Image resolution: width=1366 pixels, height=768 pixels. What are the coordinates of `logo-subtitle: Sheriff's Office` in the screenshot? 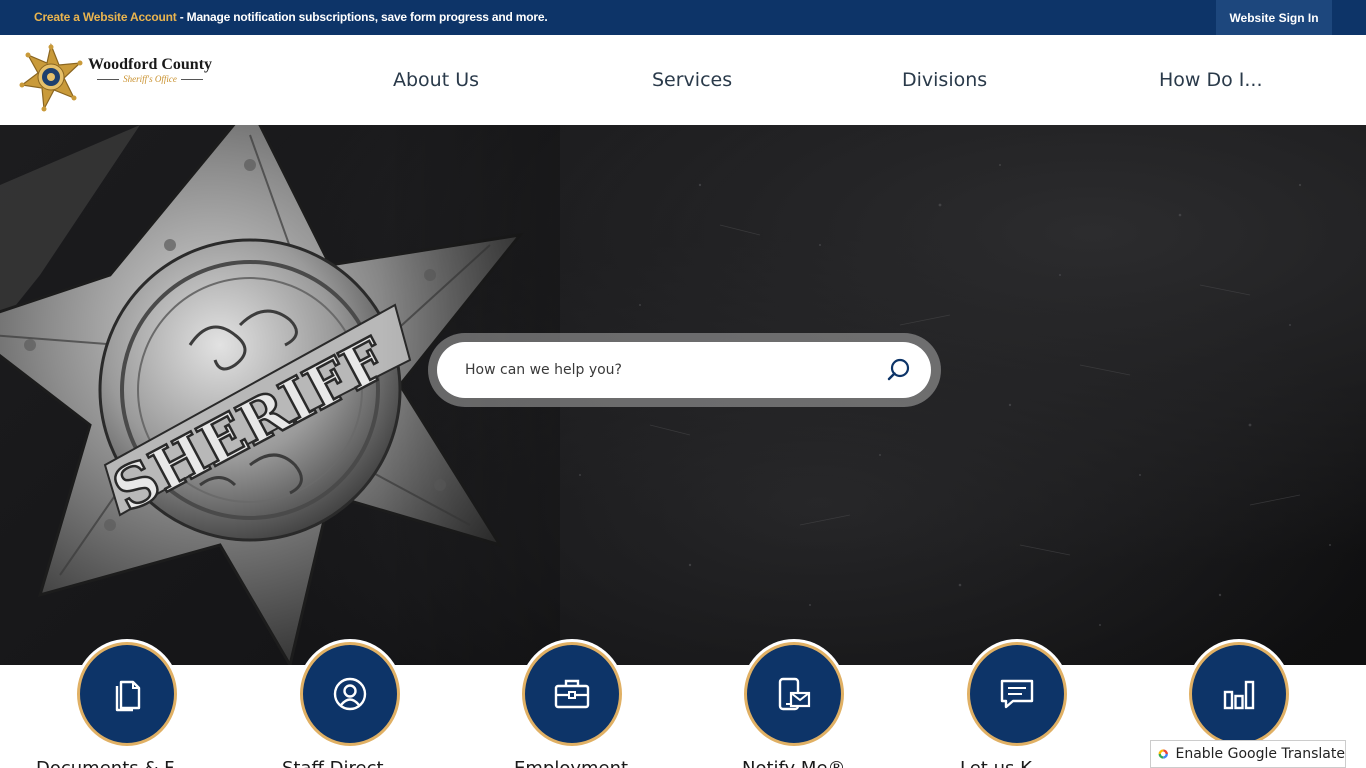 It's located at (150, 79).